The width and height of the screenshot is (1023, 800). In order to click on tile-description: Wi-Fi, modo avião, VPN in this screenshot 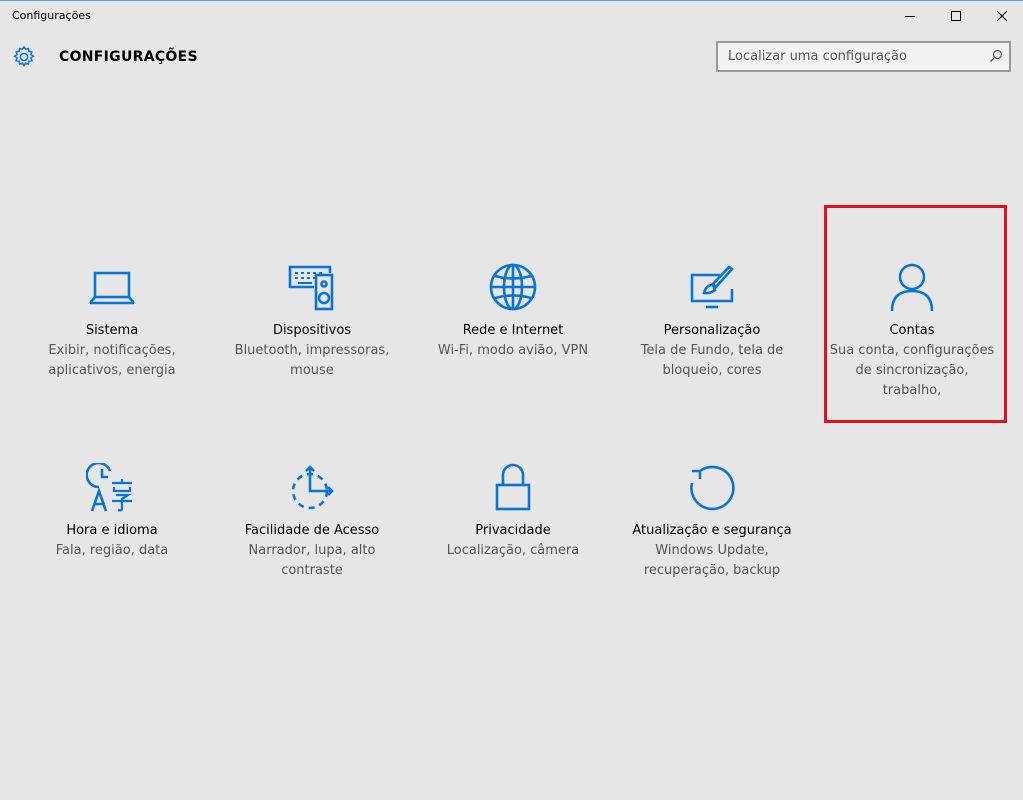, I will do `click(513, 350)`.